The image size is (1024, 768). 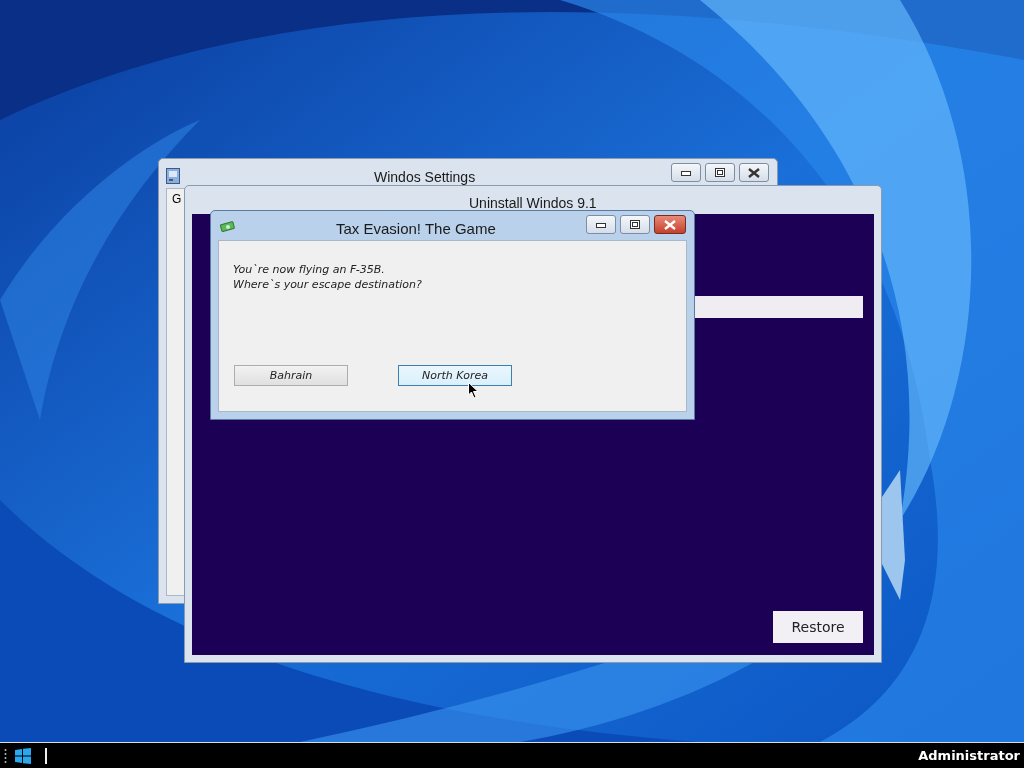 What do you see at coordinates (473, 390) in the screenshot?
I see `cursor-icon` at bounding box center [473, 390].